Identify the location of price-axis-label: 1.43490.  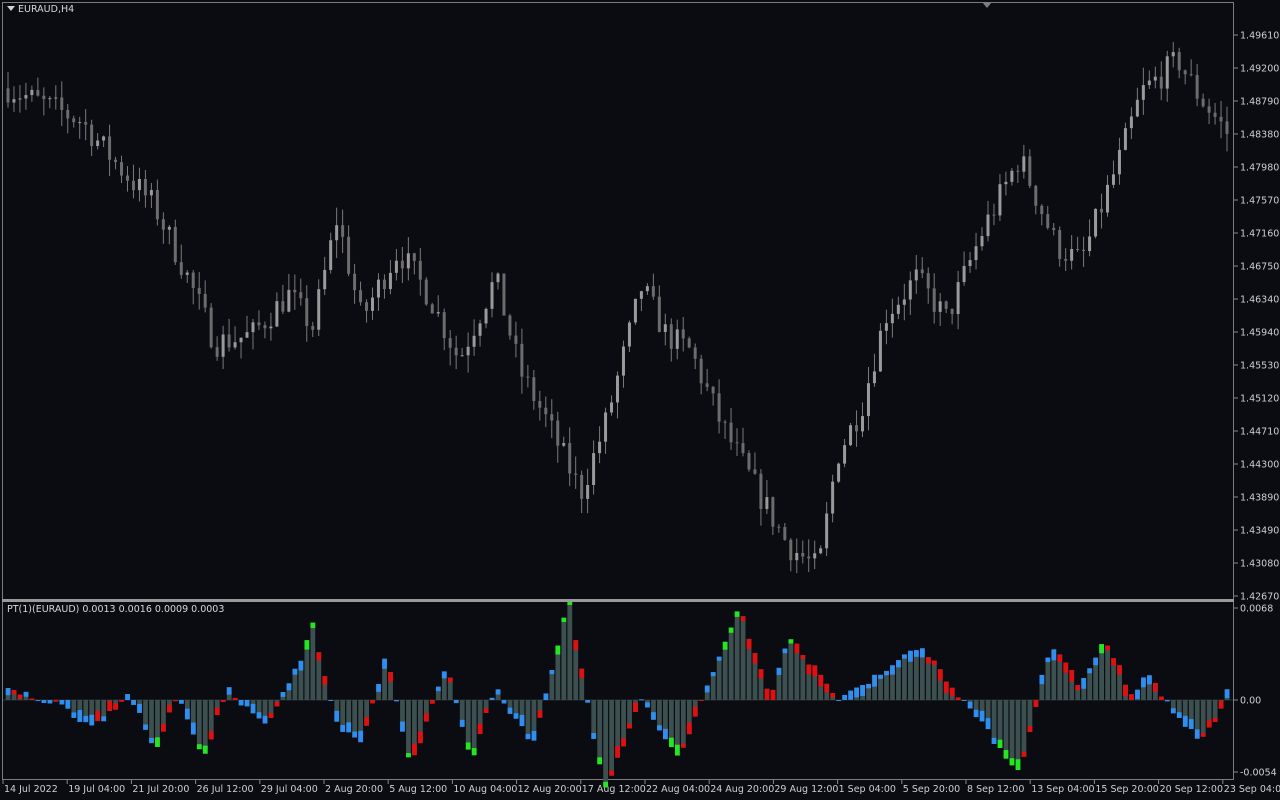
(1259, 531).